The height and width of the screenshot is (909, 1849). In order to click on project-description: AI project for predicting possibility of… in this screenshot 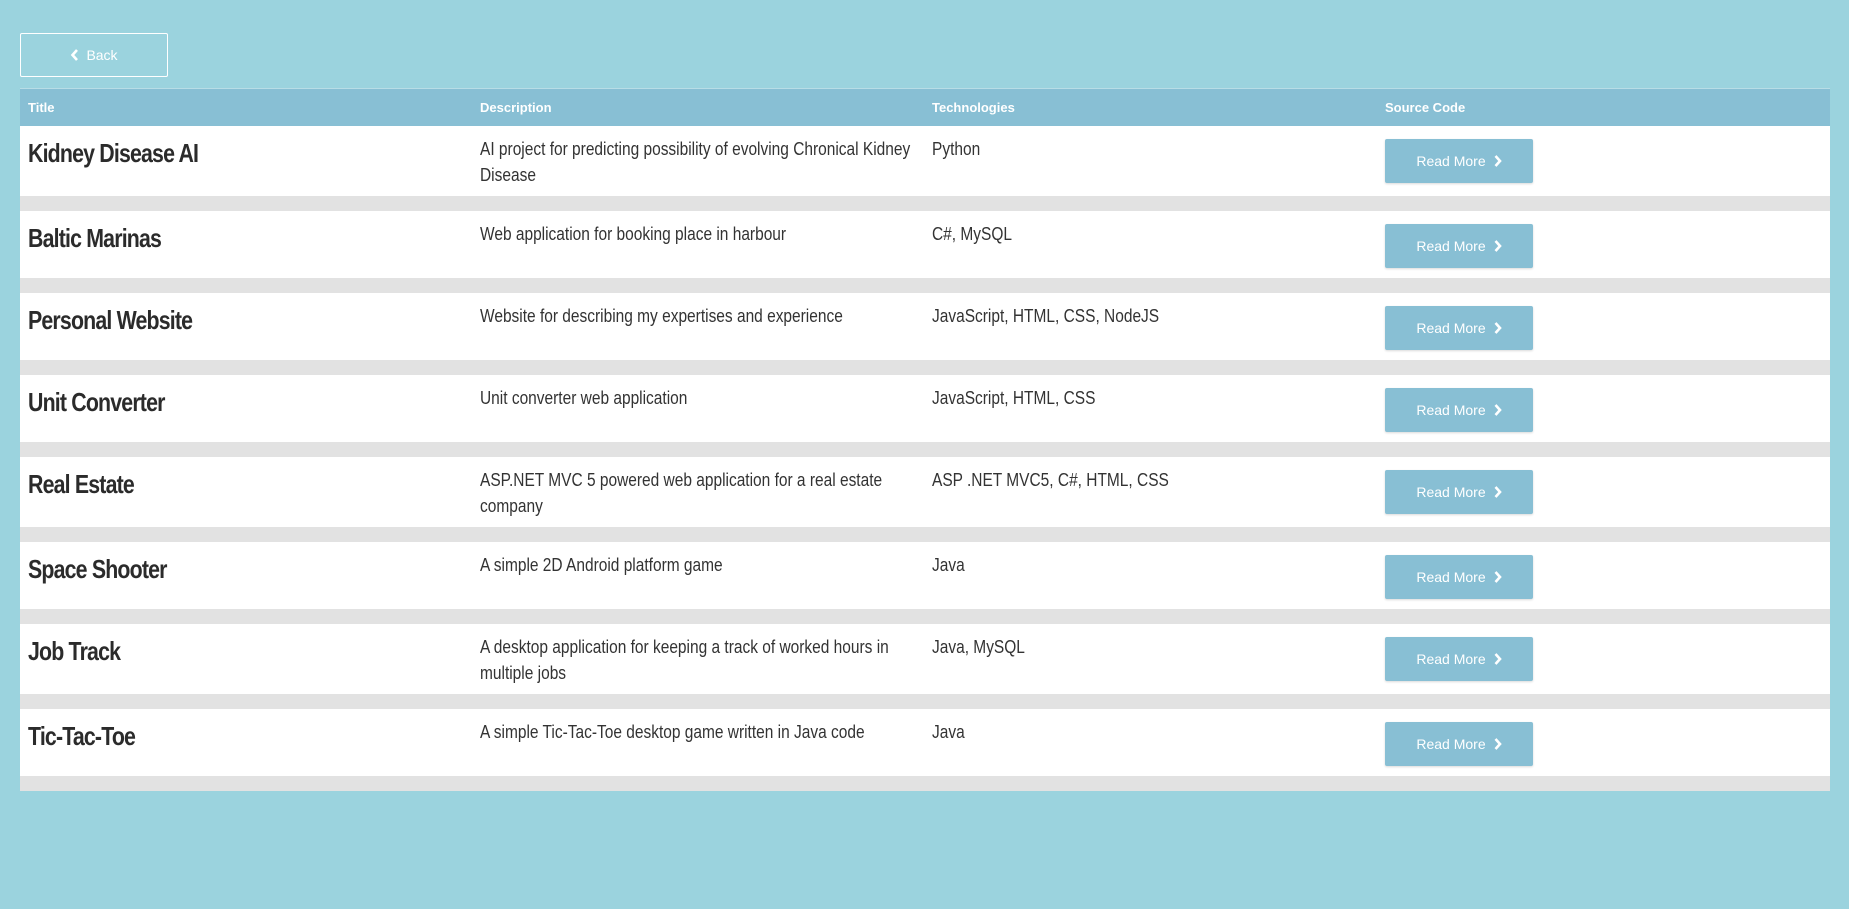, I will do `click(698, 160)`.